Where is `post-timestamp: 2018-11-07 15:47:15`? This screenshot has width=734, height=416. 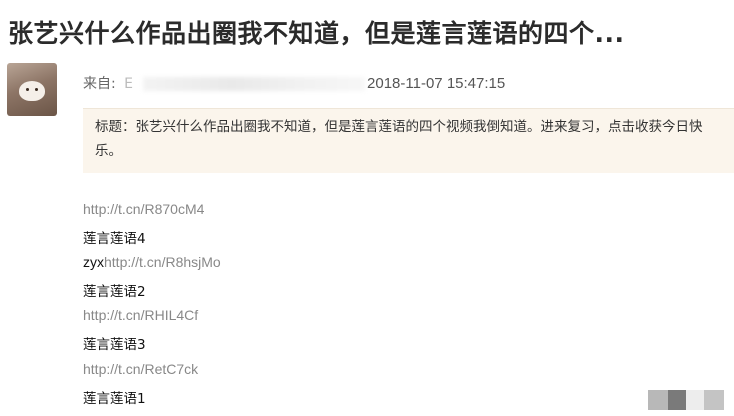 post-timestamp: 2018-11-07 15:47:15 is located at coordinates (436, 83).